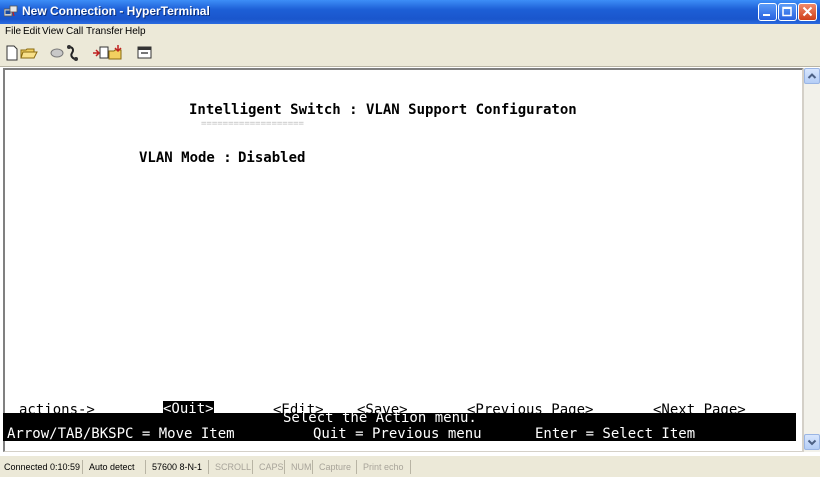  What do you see at coordinates (116, 11) in the screenshot?
I see `window-title: New Connection - HyperTerminal` at bounding box center [116, 11].